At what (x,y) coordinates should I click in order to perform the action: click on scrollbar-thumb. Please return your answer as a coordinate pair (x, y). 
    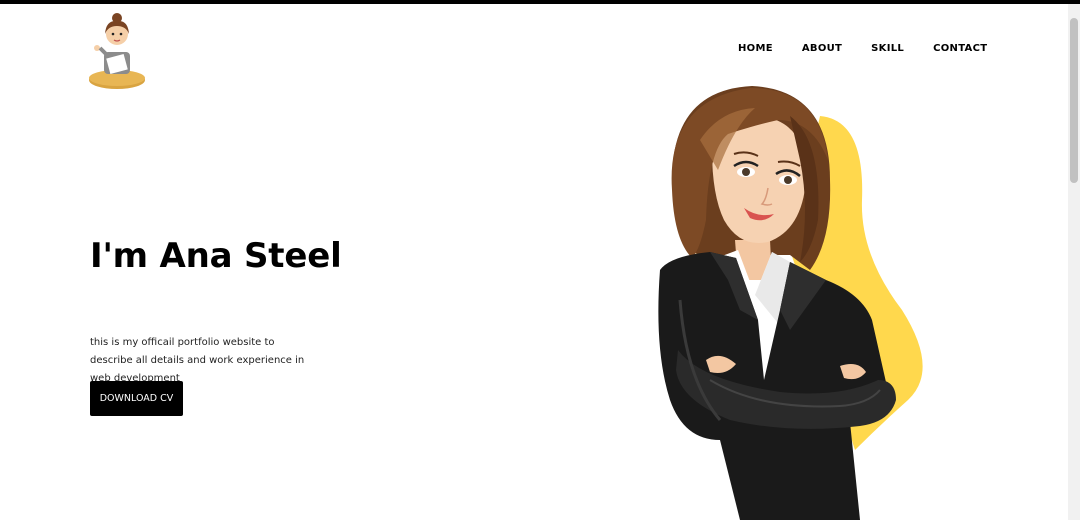
    Looking at the image, I should click on (1074, 100).